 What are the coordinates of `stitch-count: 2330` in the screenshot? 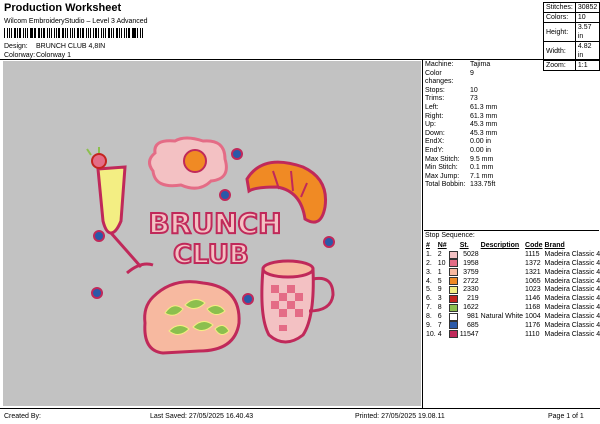 It's located at (471, 290).